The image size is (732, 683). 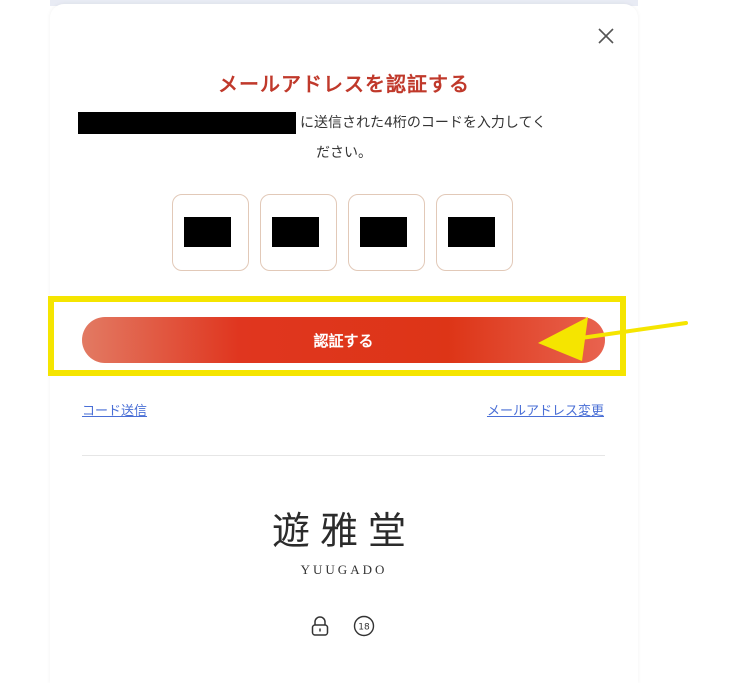 What do you see at coordinates (114, 409) in the screenshot?
I see `resend-code-link: コード送信` at bounding box center [114, 409].